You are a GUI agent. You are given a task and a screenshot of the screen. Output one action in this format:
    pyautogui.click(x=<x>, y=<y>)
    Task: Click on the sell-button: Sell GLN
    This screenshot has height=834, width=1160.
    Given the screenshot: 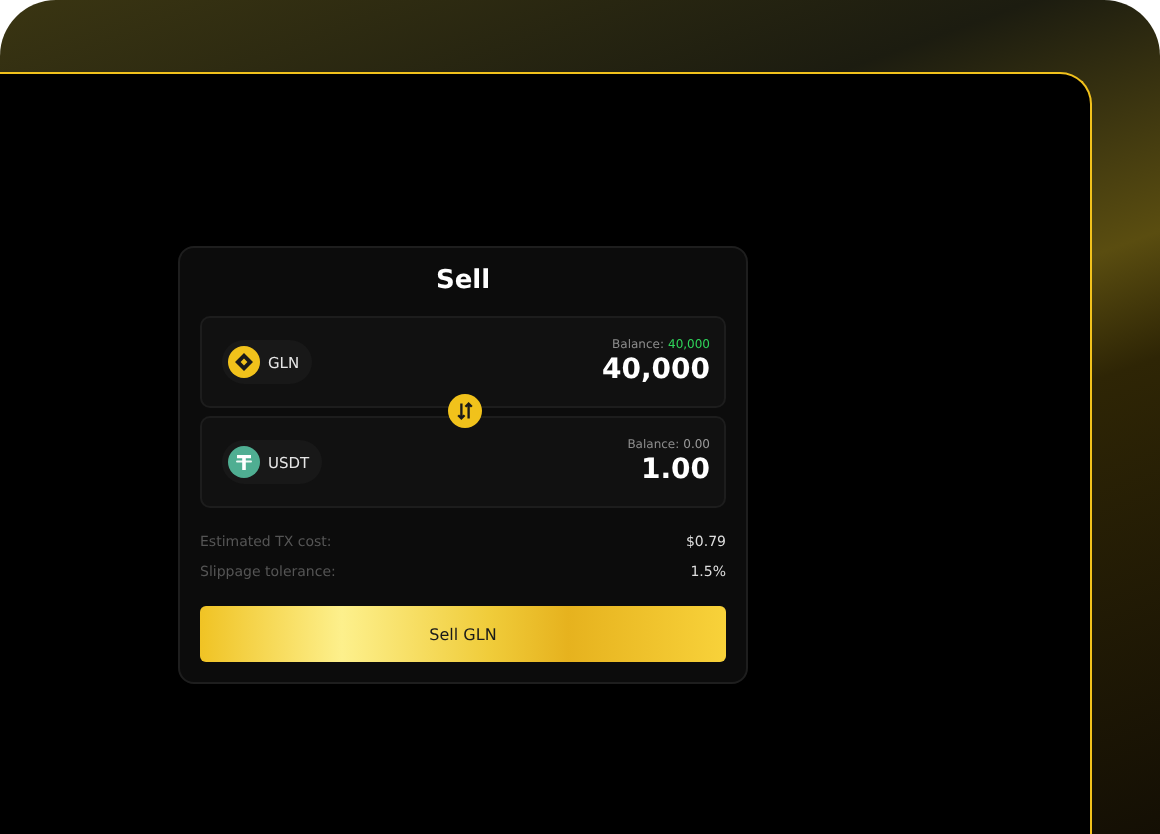 What is the action you would take?
    pyautogui.click(x=463, y=634)
    